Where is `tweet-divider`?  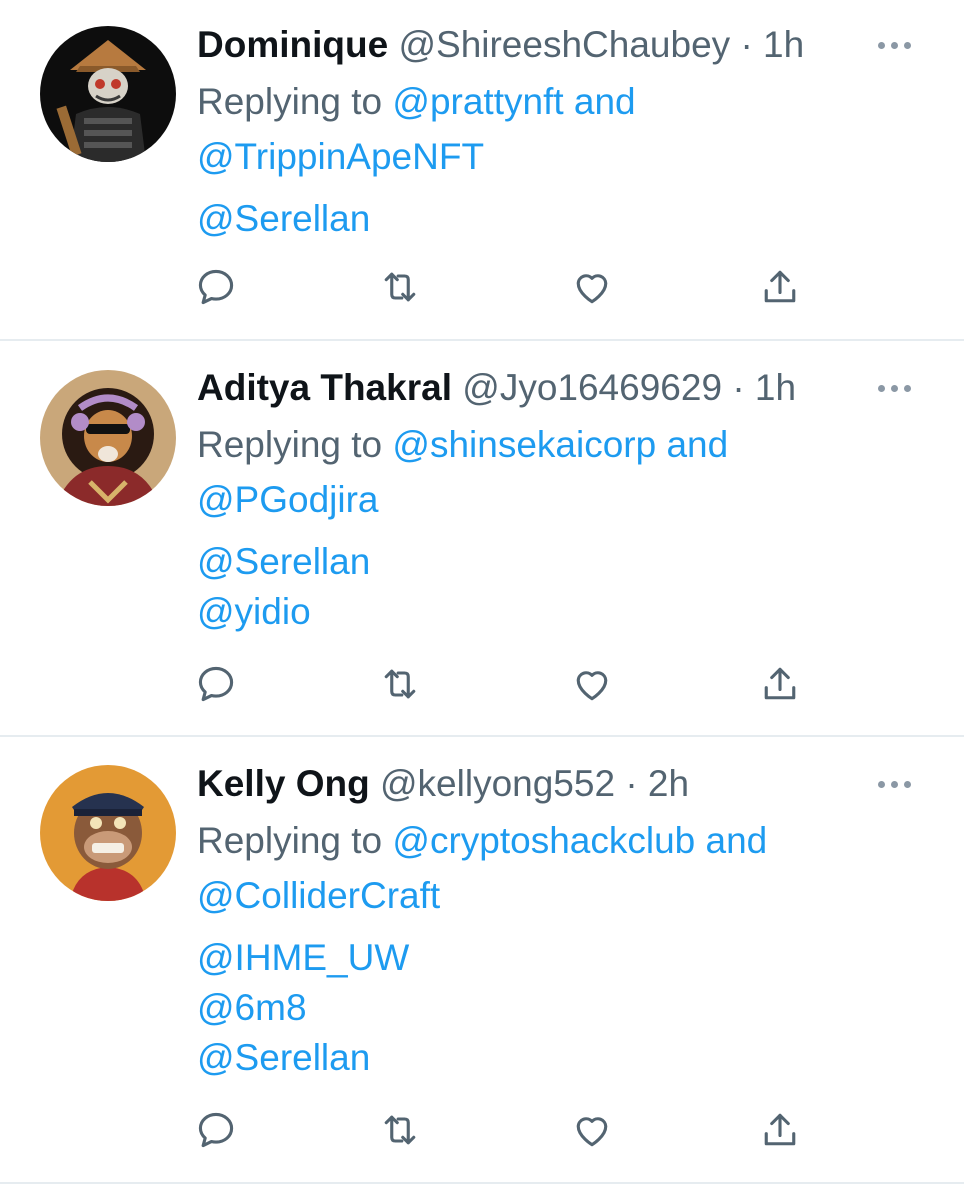
tweet-divider is located at coordinates (482, 1183).